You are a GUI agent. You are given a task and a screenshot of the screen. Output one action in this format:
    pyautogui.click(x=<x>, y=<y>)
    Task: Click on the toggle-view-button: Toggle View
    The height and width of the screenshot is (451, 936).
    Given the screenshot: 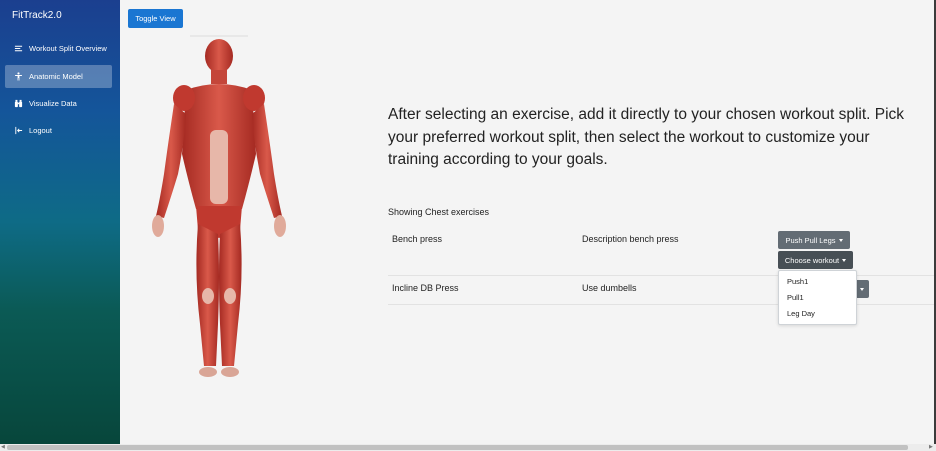 What is the action you would take?
    pyautogui.click(x=155, y=18)
    